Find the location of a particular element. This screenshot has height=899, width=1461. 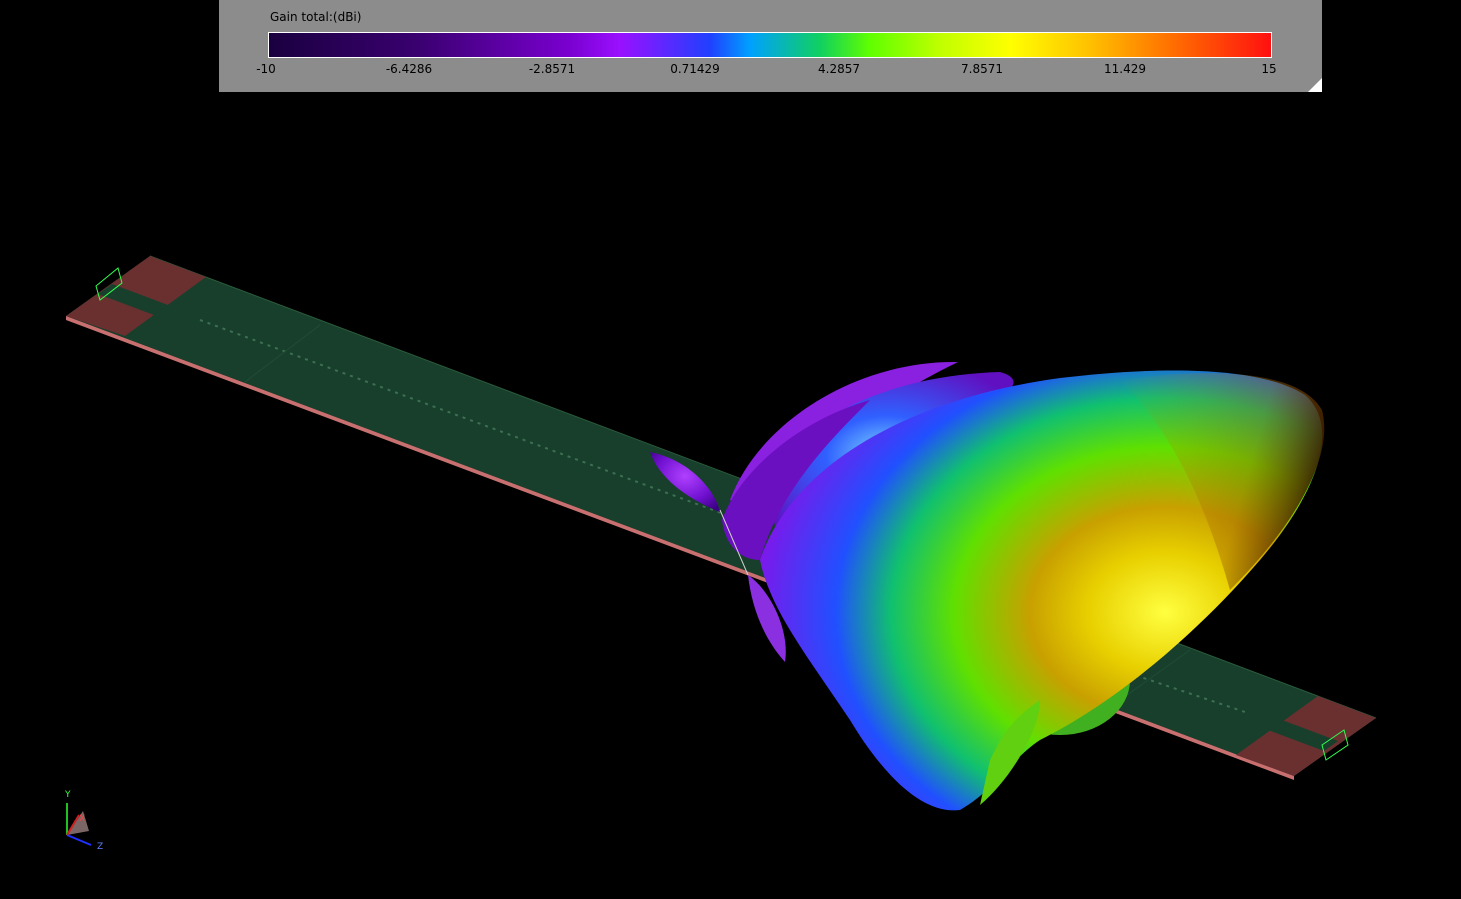

axis-triad: Y X Z is located at coordinates (83, 821).